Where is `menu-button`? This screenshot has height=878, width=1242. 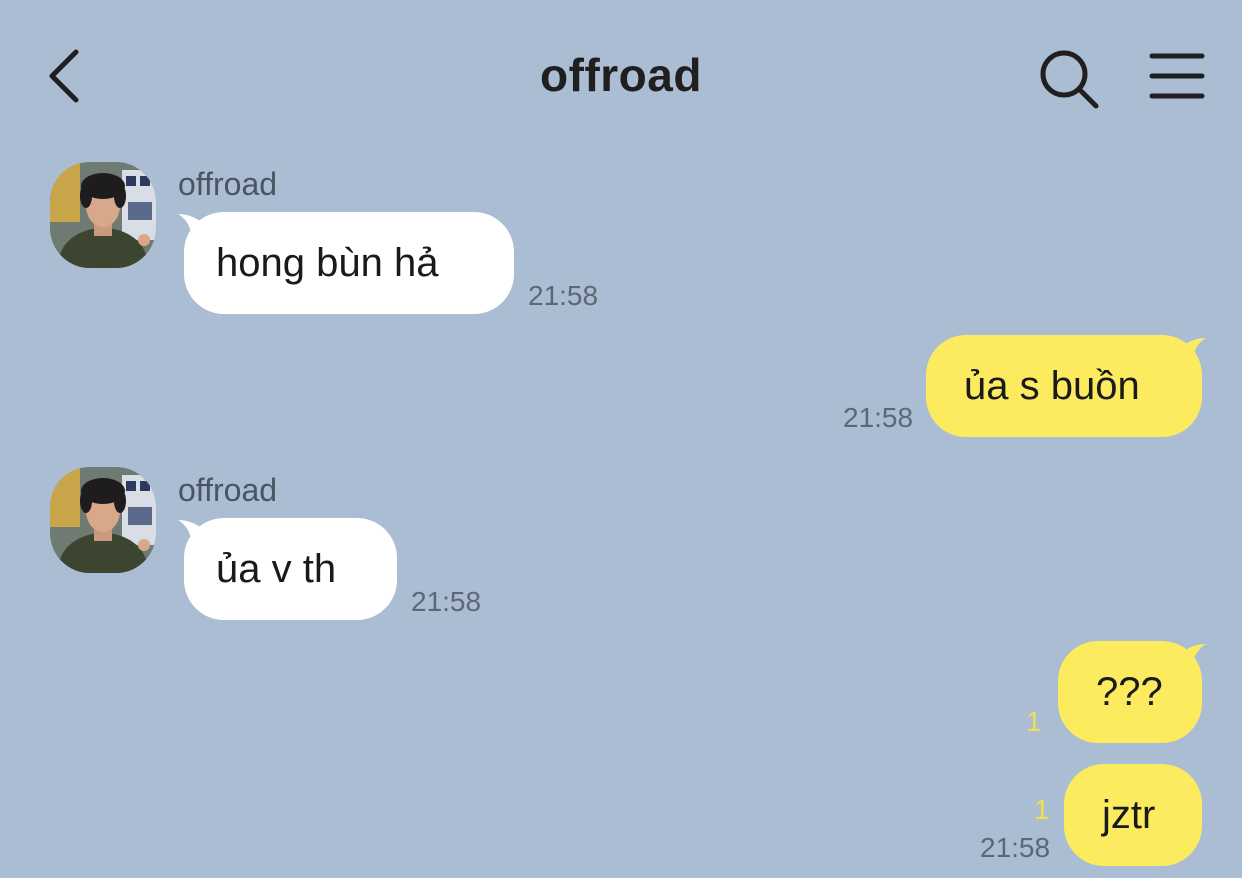
menu-button is located at coordinates (1177, 76).